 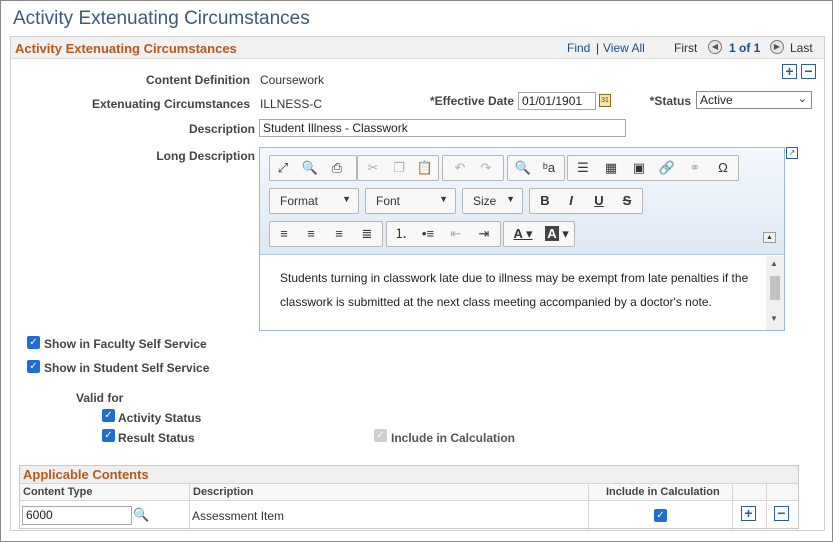 What do you see at coordinates (485, 201) in the screenshot?
I see `size-label: Size` at bounding box center [485, 201].